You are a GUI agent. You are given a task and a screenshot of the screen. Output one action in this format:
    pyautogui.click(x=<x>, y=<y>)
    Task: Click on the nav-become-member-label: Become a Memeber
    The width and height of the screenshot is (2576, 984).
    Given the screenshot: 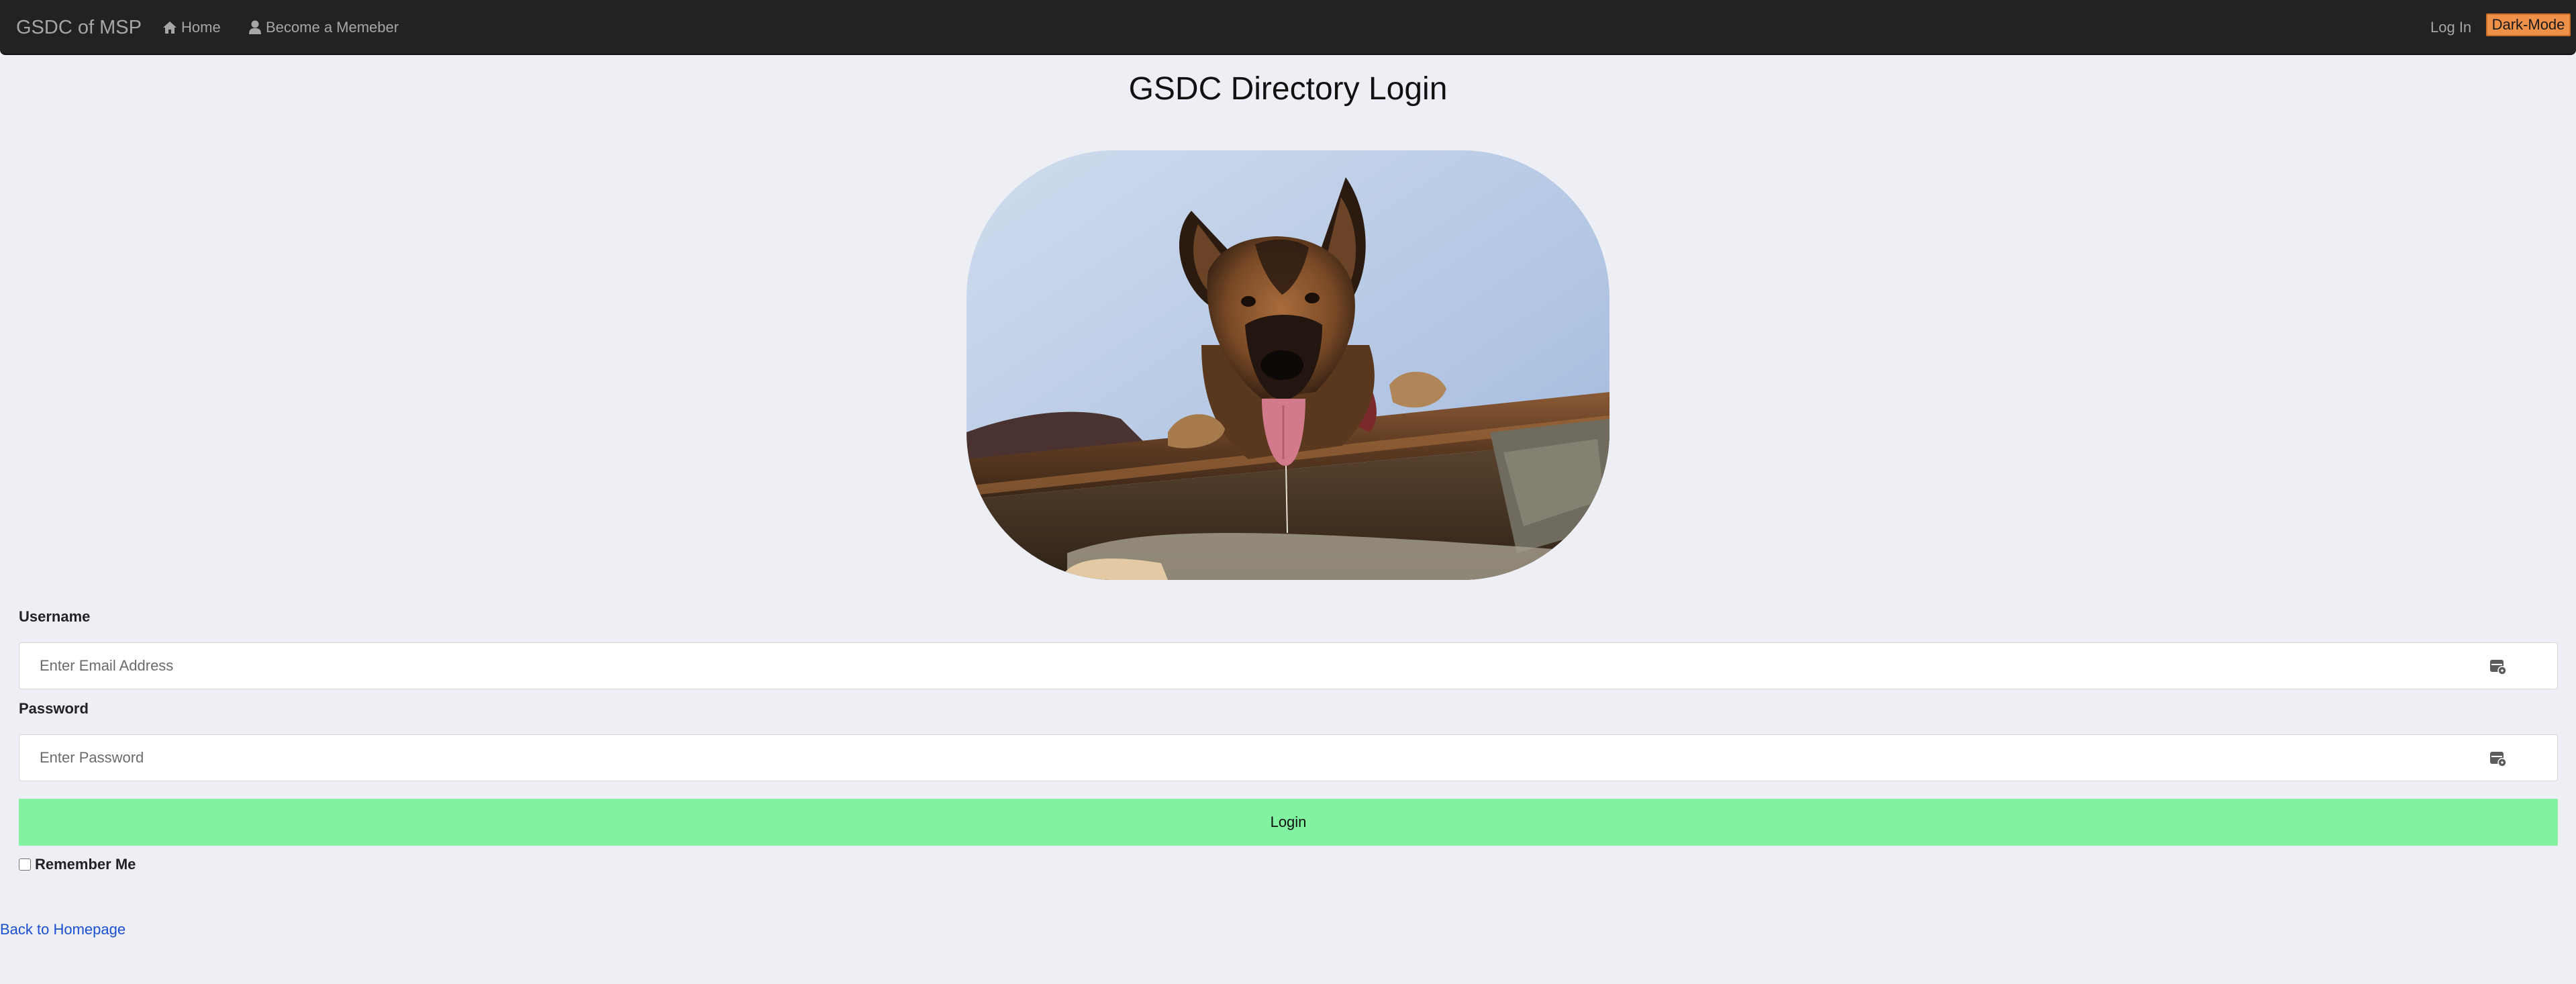 What is the action you would take?
    pyautogui.click(x=332, y=27)
    